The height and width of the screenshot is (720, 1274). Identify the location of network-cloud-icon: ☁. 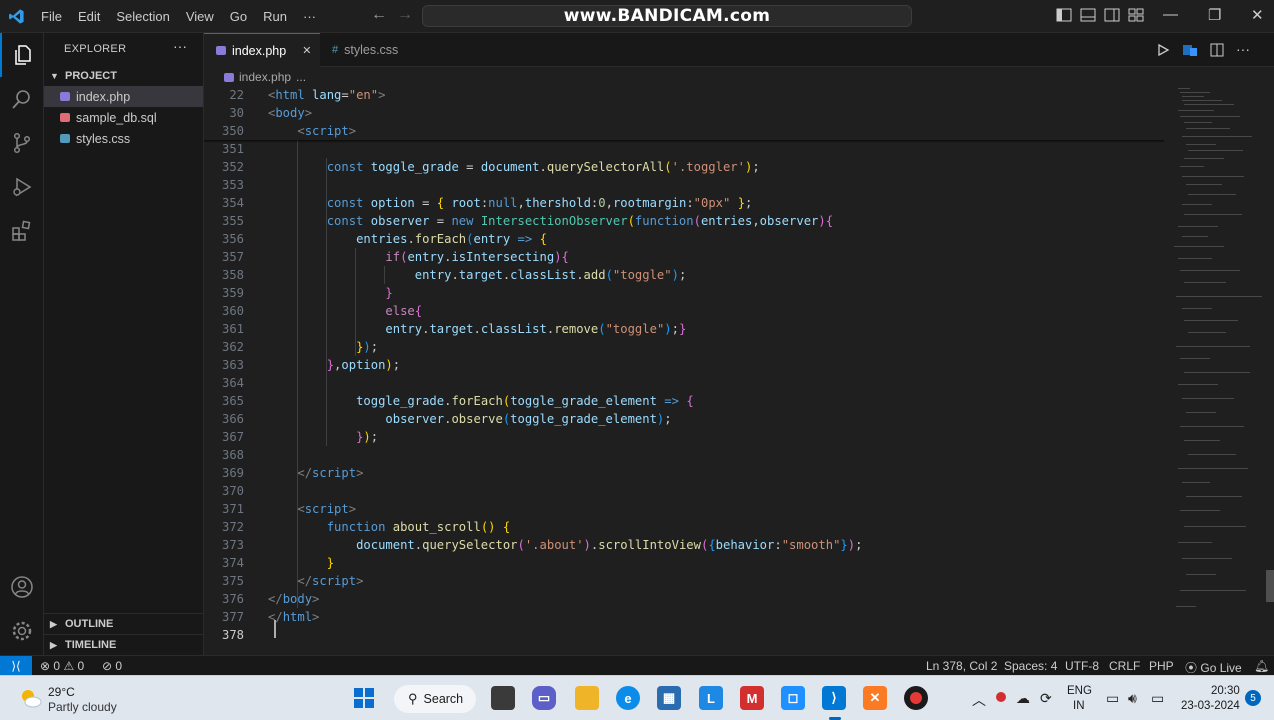
(1023, 698).